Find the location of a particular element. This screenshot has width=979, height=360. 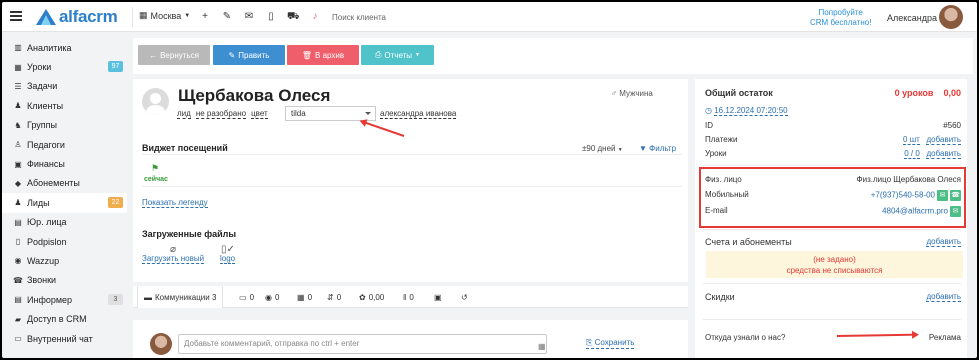

user-name: Александра is located at coordinates (912, 18).